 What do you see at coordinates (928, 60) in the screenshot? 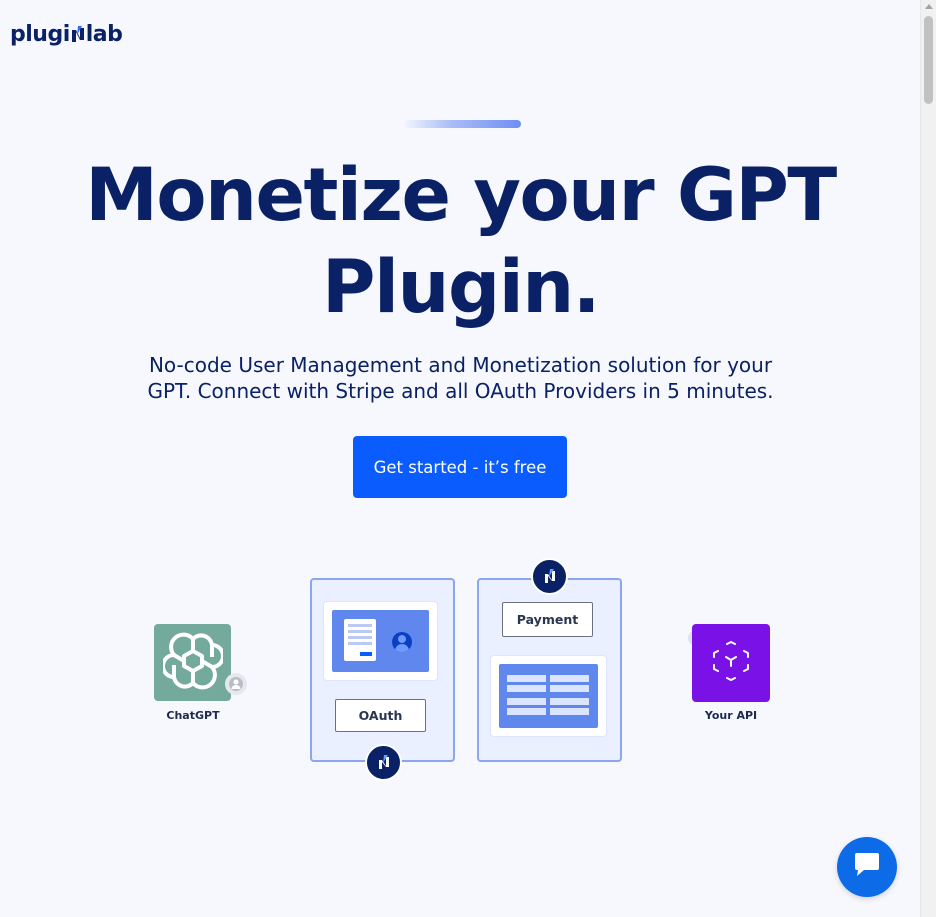
I see `scrollbar-thumb` at bounding box center [928, 60].